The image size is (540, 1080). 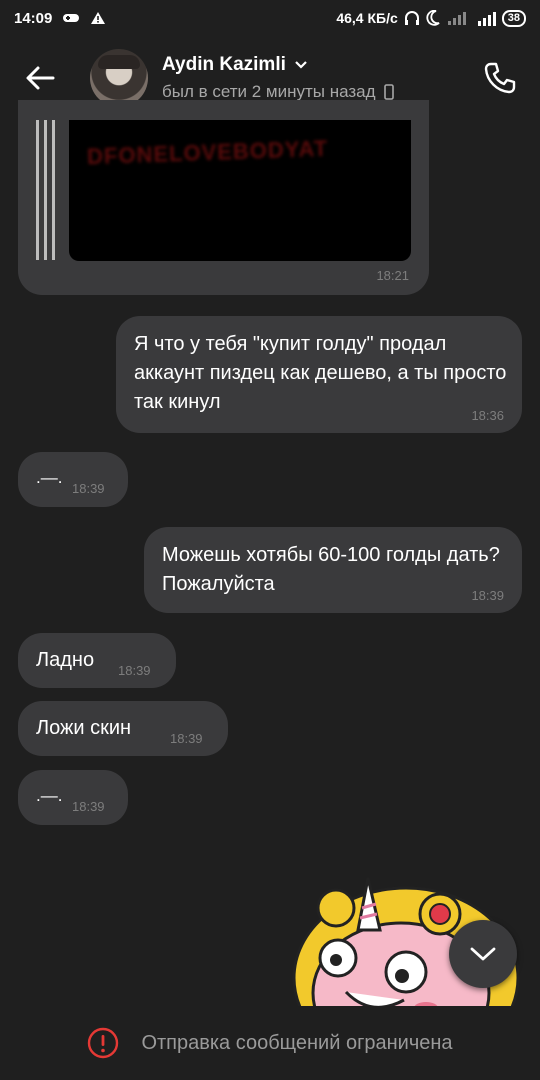 I want to click on scroll-down-icon, so click(x=483, y=954).